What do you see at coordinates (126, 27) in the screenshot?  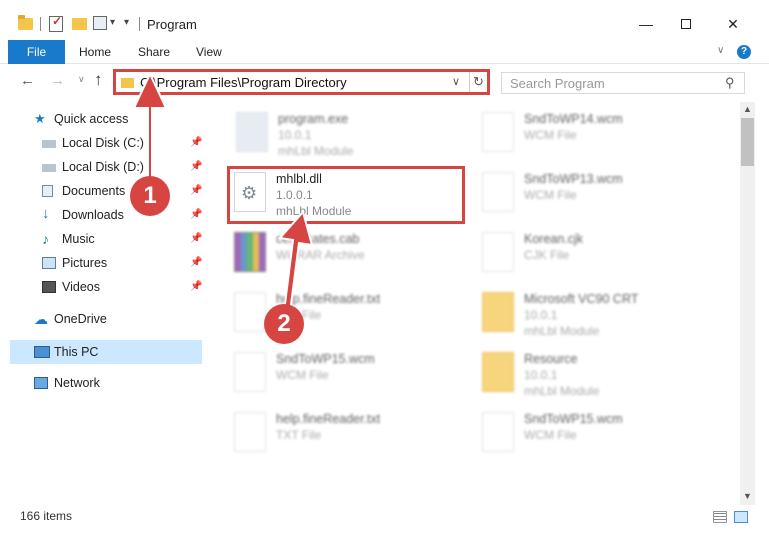 I see `customize-toolbar-icon: ▾` at bounding box center [126, 27].